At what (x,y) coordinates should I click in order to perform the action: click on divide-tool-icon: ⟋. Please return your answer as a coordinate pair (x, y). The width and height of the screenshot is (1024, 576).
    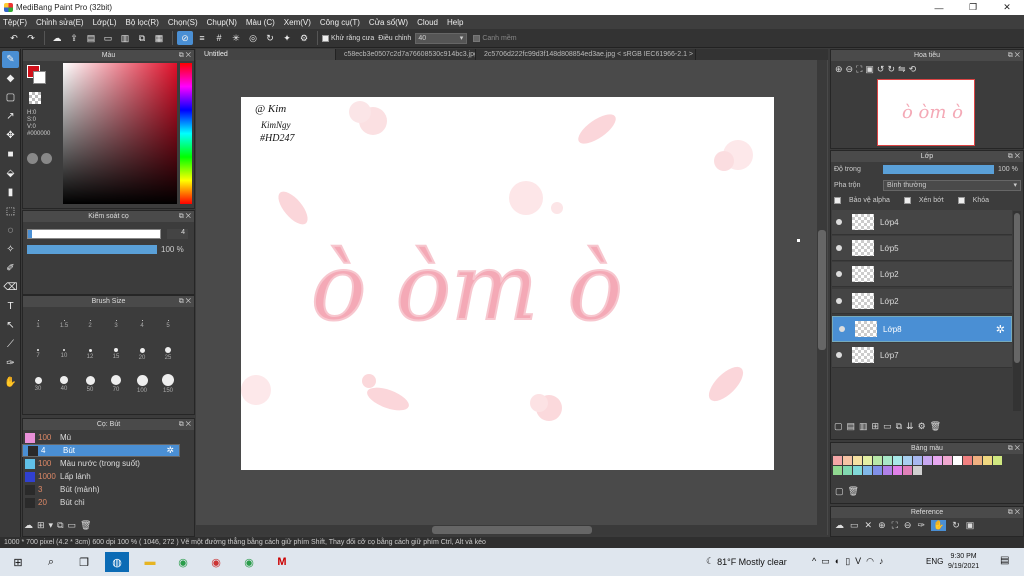
    Looking at the image, I should click on (10, 344).